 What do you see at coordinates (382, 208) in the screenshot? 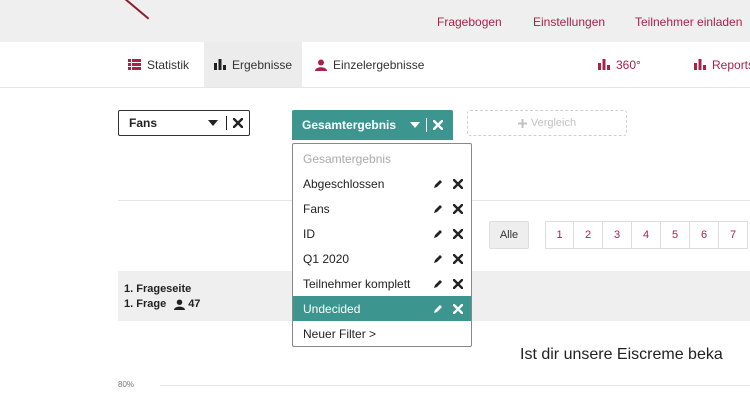
I see `dropdown-item: Fans` at bounding box center [382, 208].